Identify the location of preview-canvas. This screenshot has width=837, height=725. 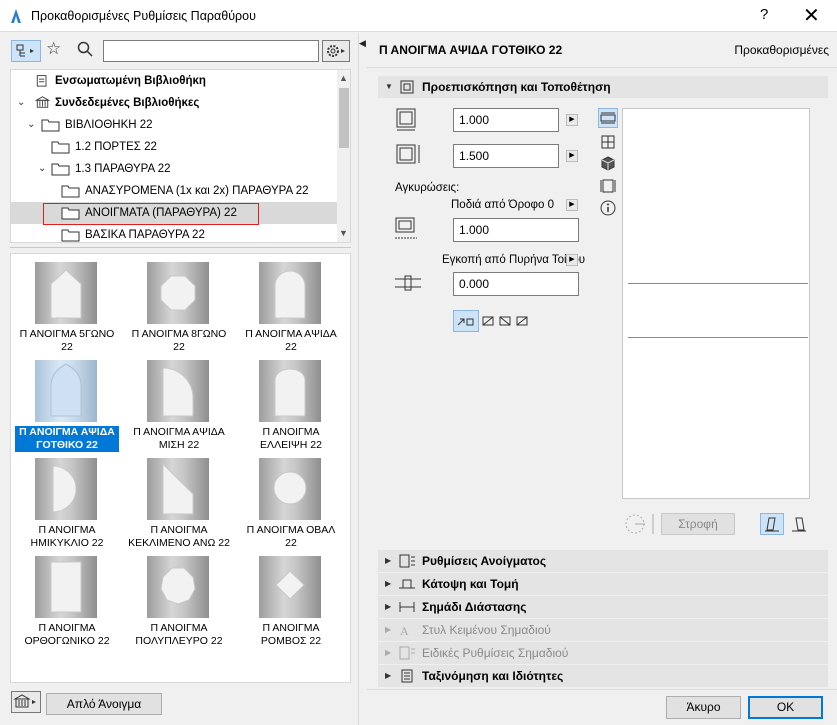
(716, 303).